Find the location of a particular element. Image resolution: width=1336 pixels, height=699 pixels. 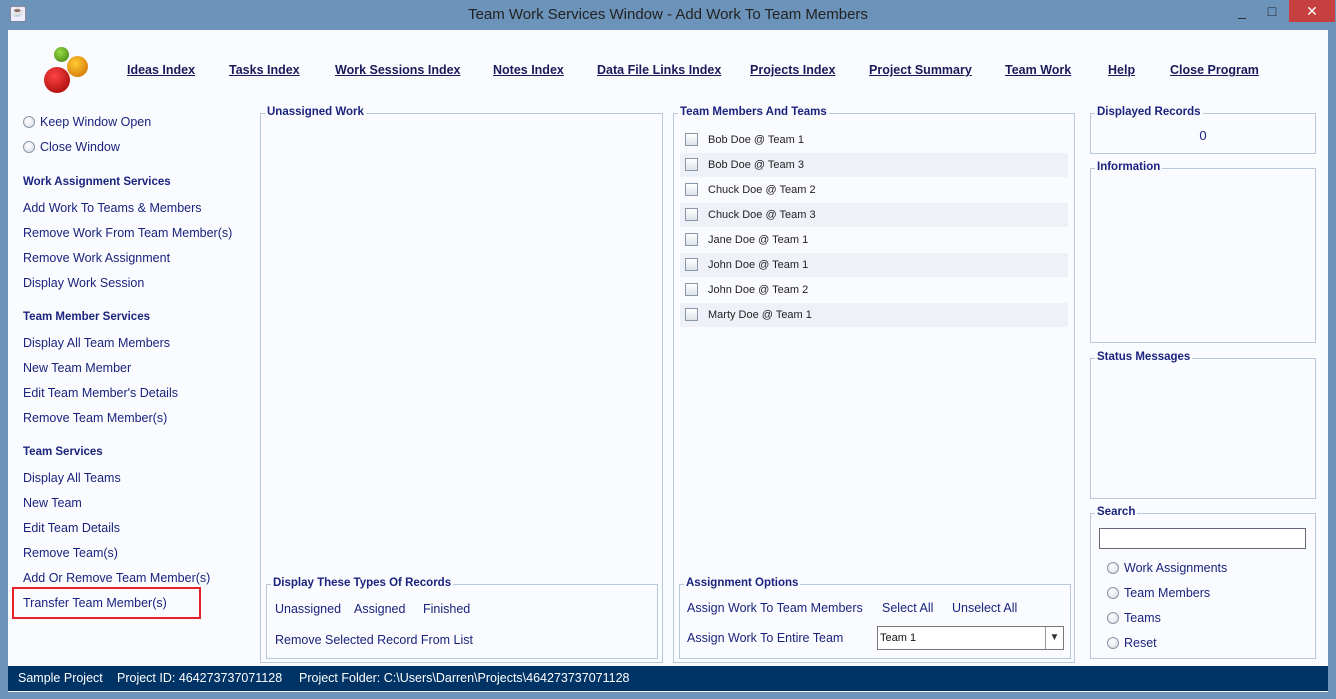

assign-to-team-button: Assign Work To Entire Team is located at coordinates (765, 638).